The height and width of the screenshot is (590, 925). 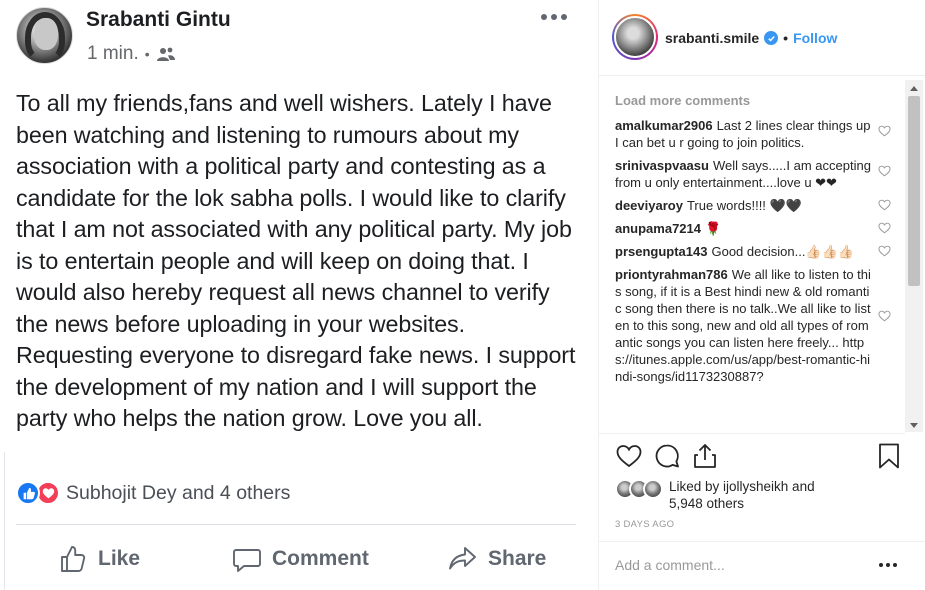 I want to click on bookmark-icon, so click(x=889, y=456).